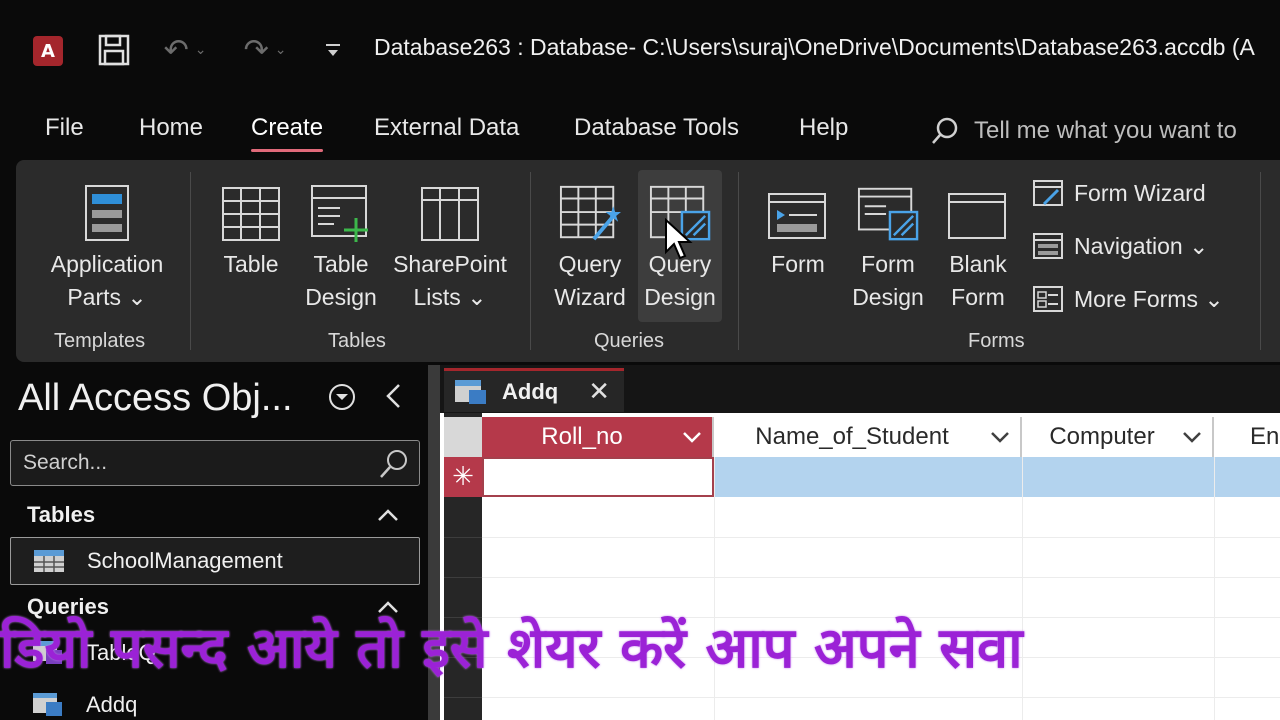 This screenshot has height=720, width=1280. Describe the element at coordinates (1140, 192) in the screenshot. I see `form-wizard-label: Form Wizard` at that location.